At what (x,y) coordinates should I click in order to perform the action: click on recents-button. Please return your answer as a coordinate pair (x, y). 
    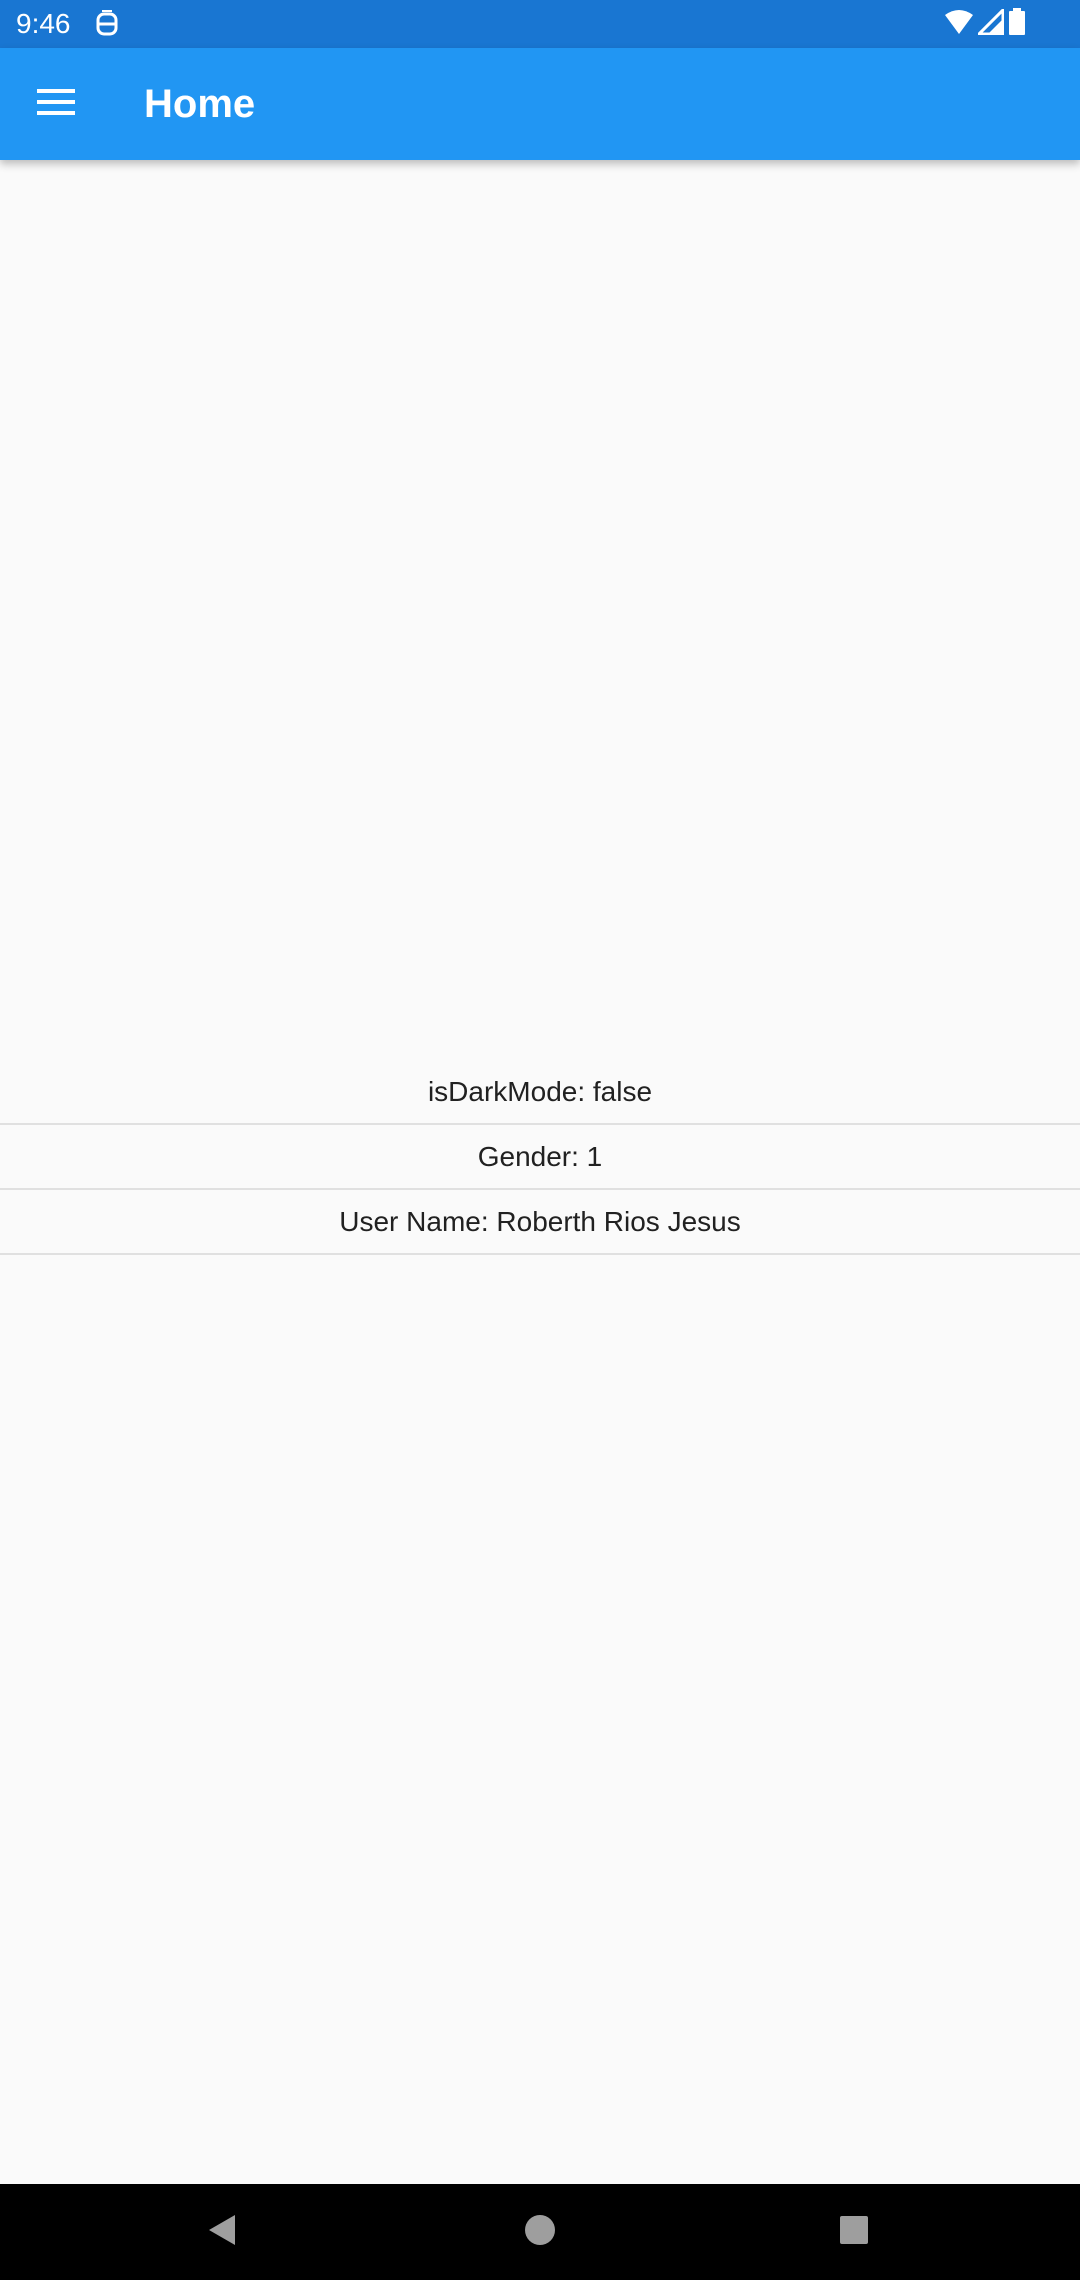
    Looking at the image, I should click on (854, 2232).